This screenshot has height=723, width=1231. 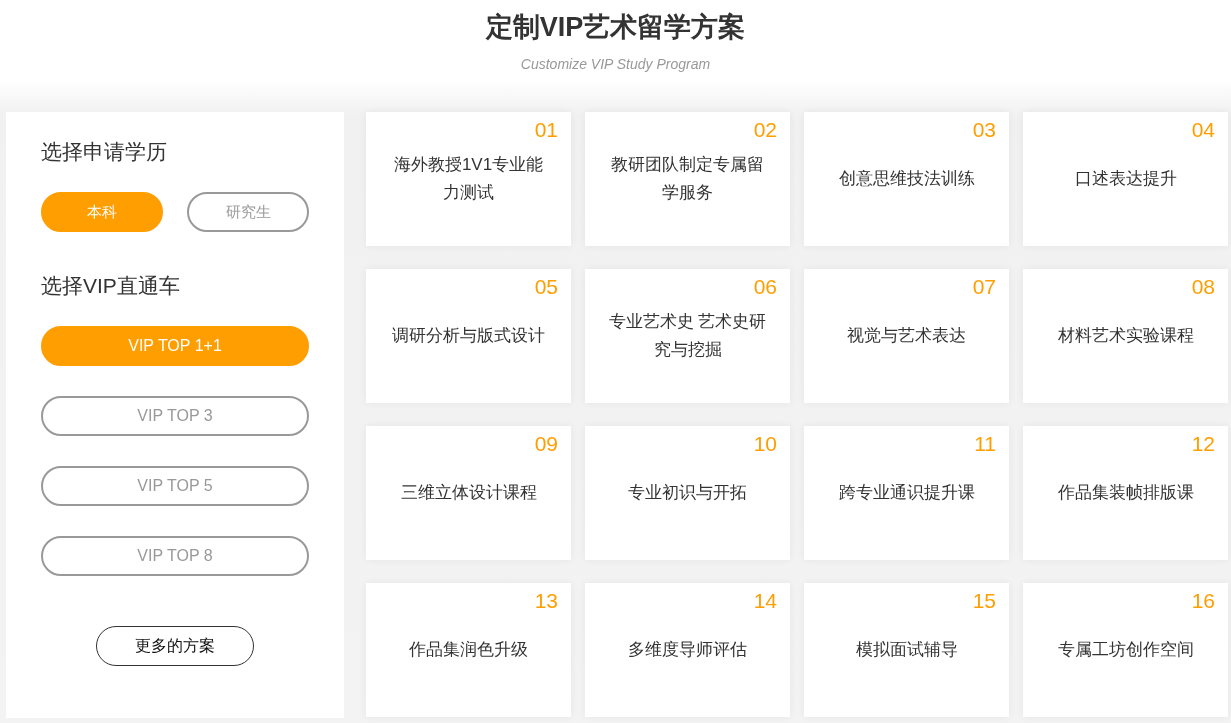 I want to click on card-number: 10, so click(x=765, y=444).